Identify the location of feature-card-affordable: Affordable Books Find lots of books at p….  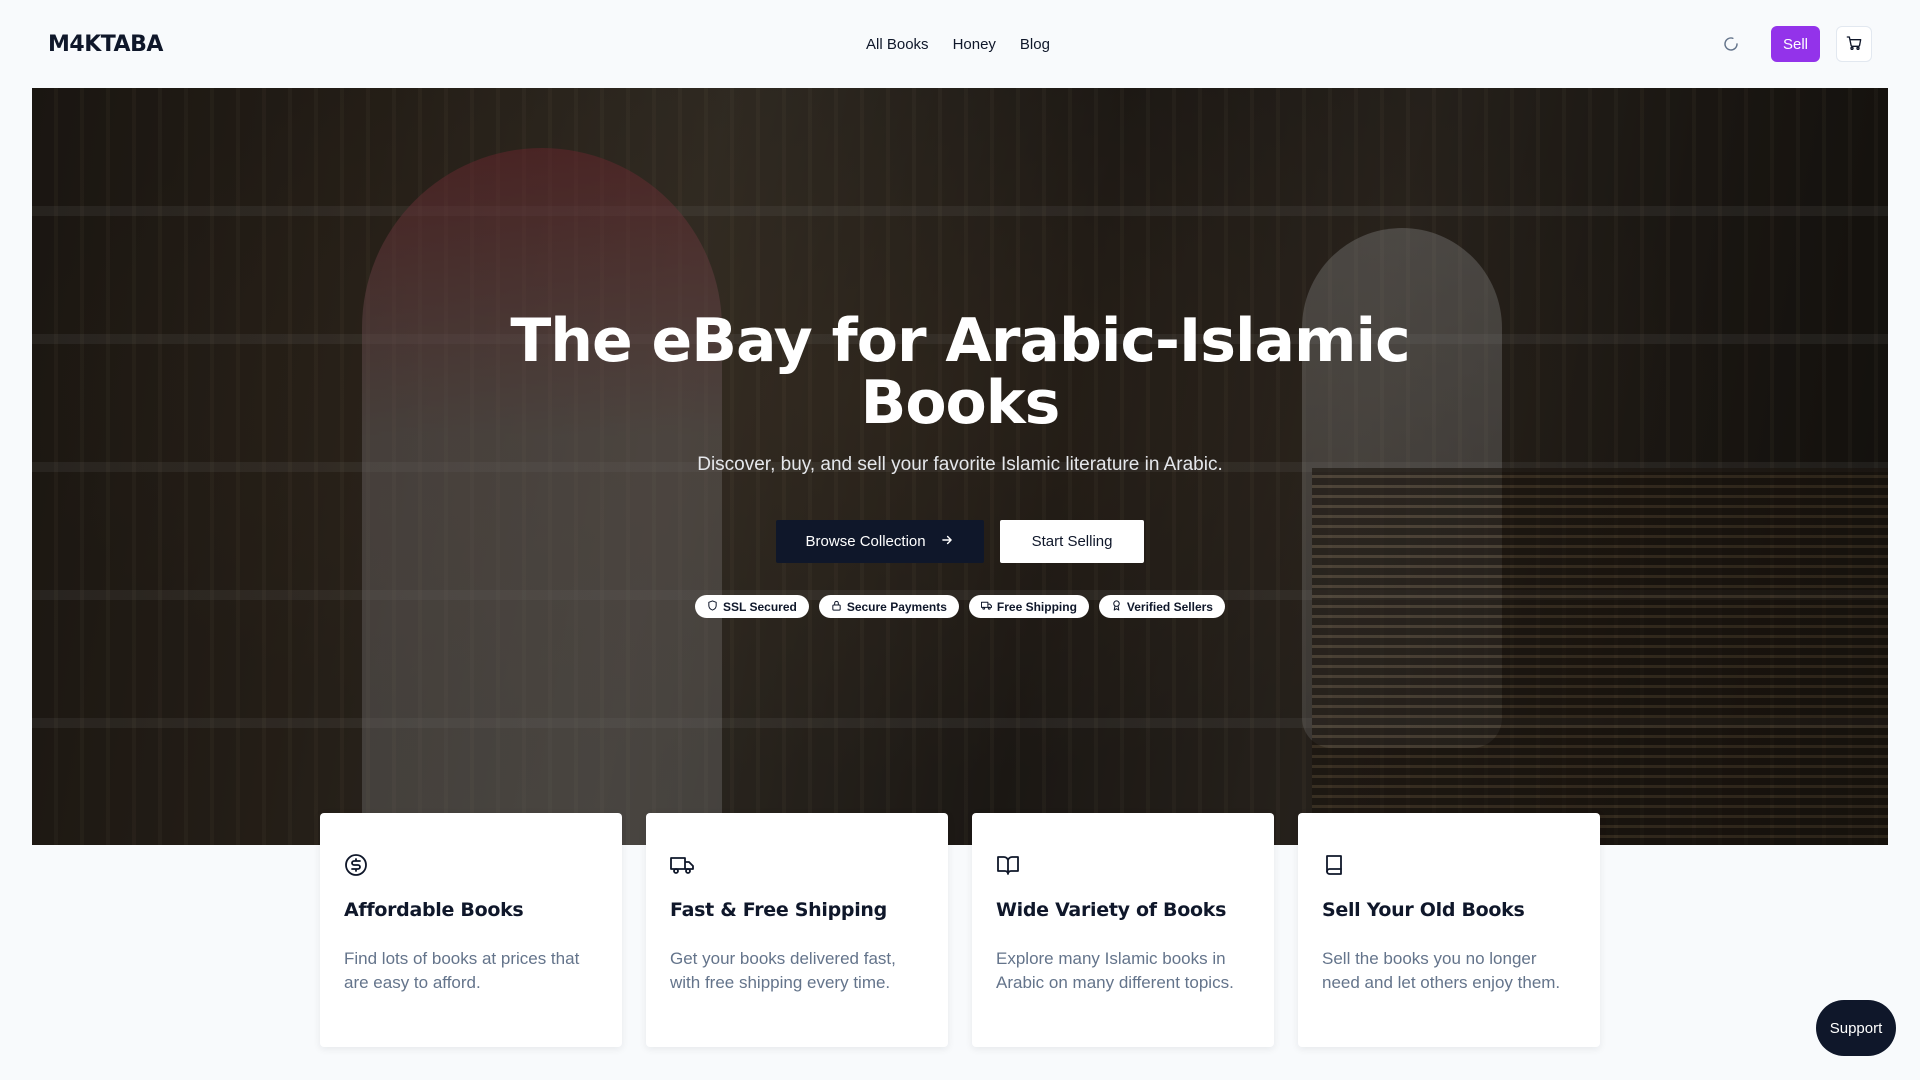
(471, 930).